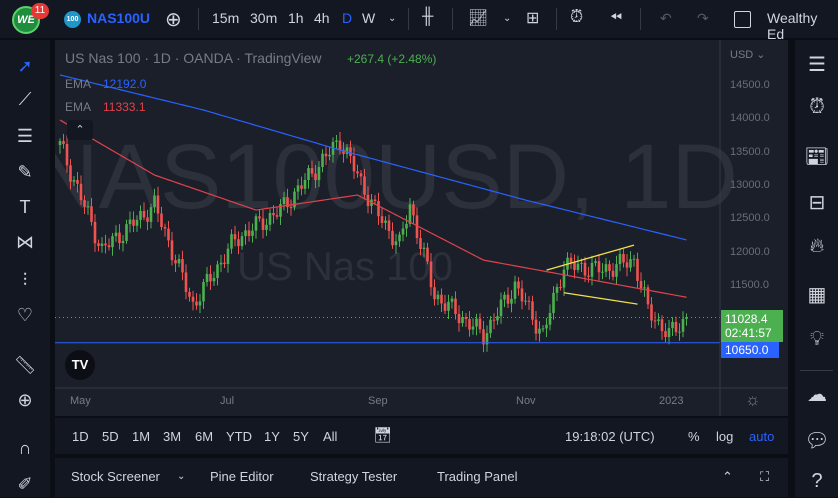  What do you see at coordinates (25, 317) in the screenshot?
I see `favorites-heart-icon: ♡` at bounding box center [25, 317].